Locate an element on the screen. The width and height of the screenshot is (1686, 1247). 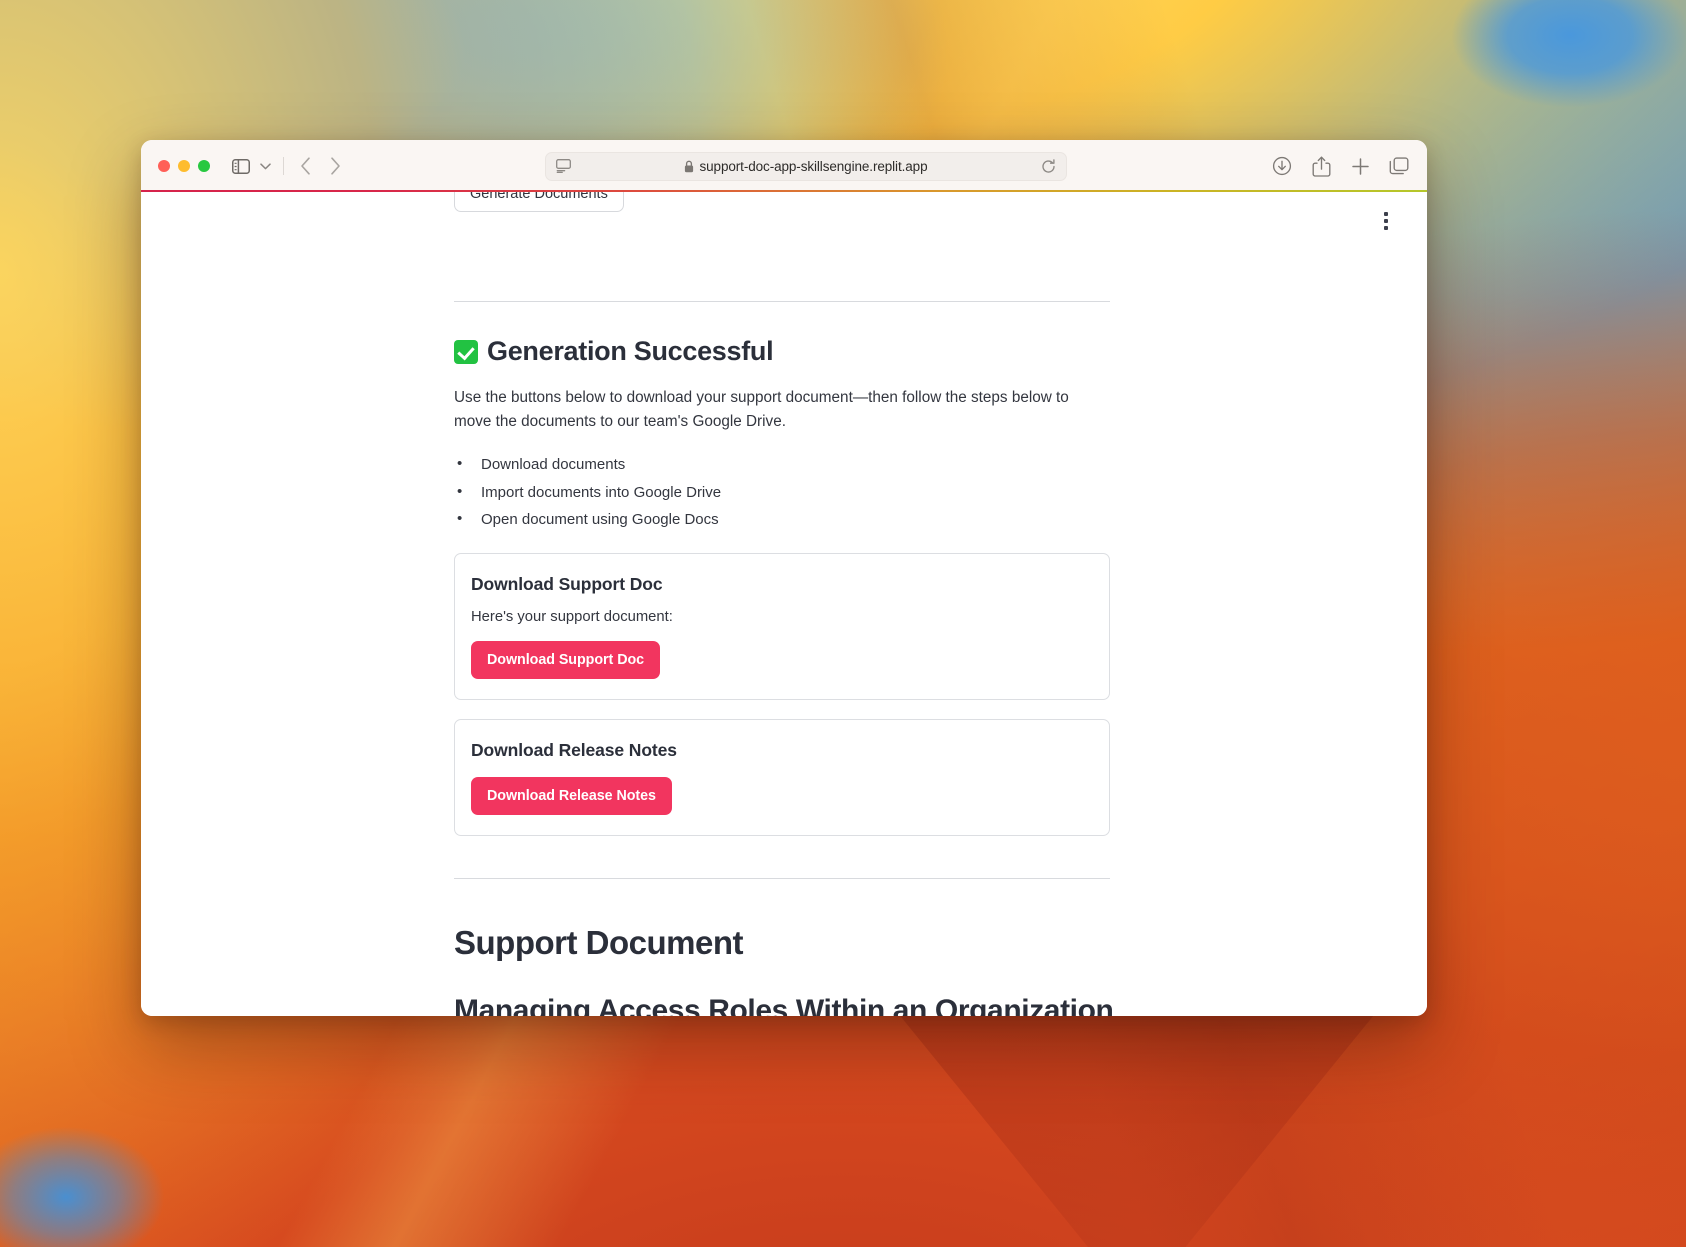
address-bar-text-group: support-doc-app-skillsengine.replit.app is located at coordinates (806, 166).